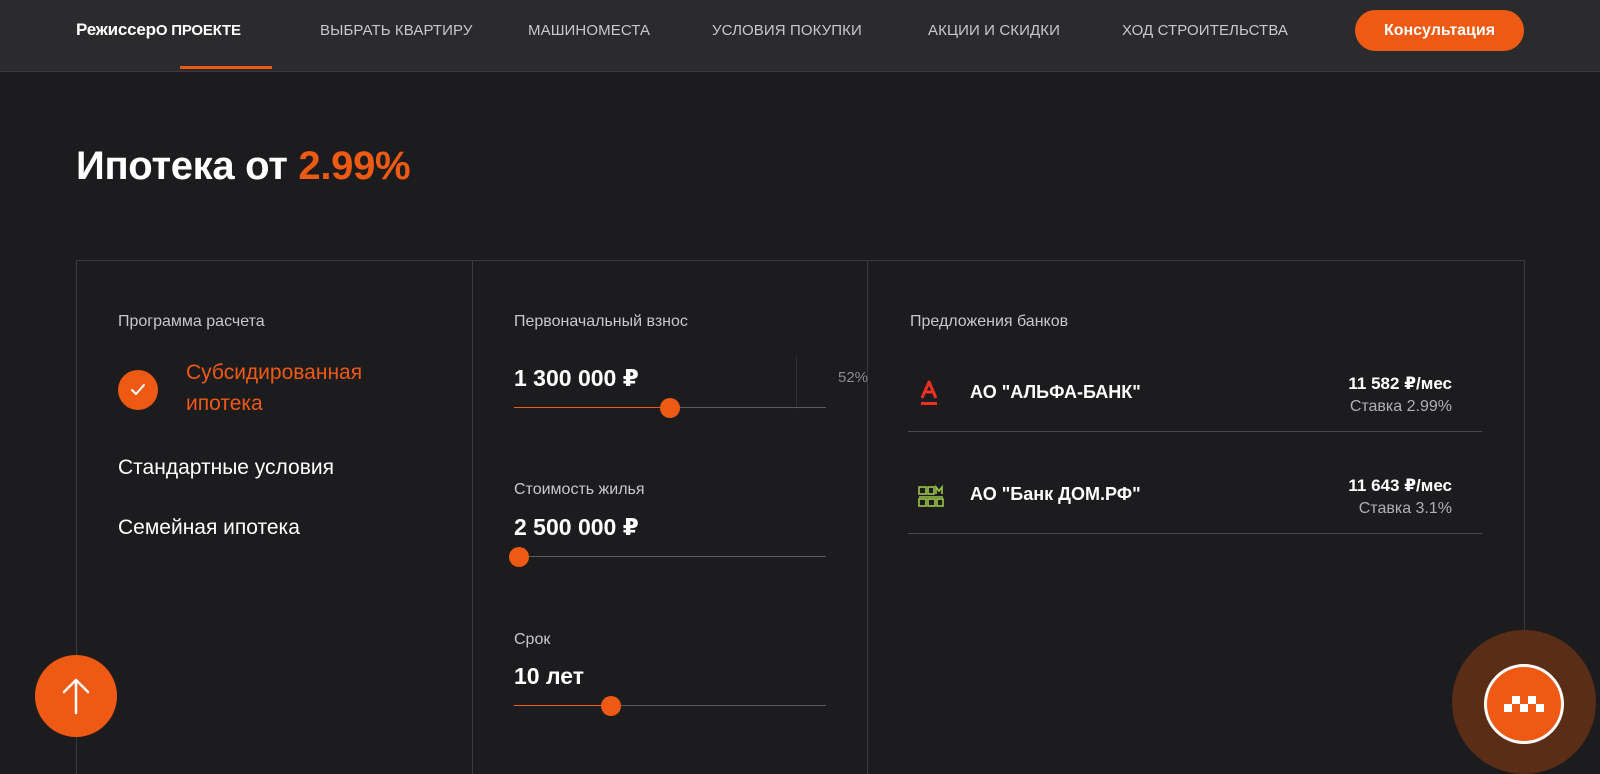 The image size is (1600, 774). What do you see at coordinates (853, 377) in the screenshot?
I see `down-payment-percent: 52%` at bounding box center [853, 377].